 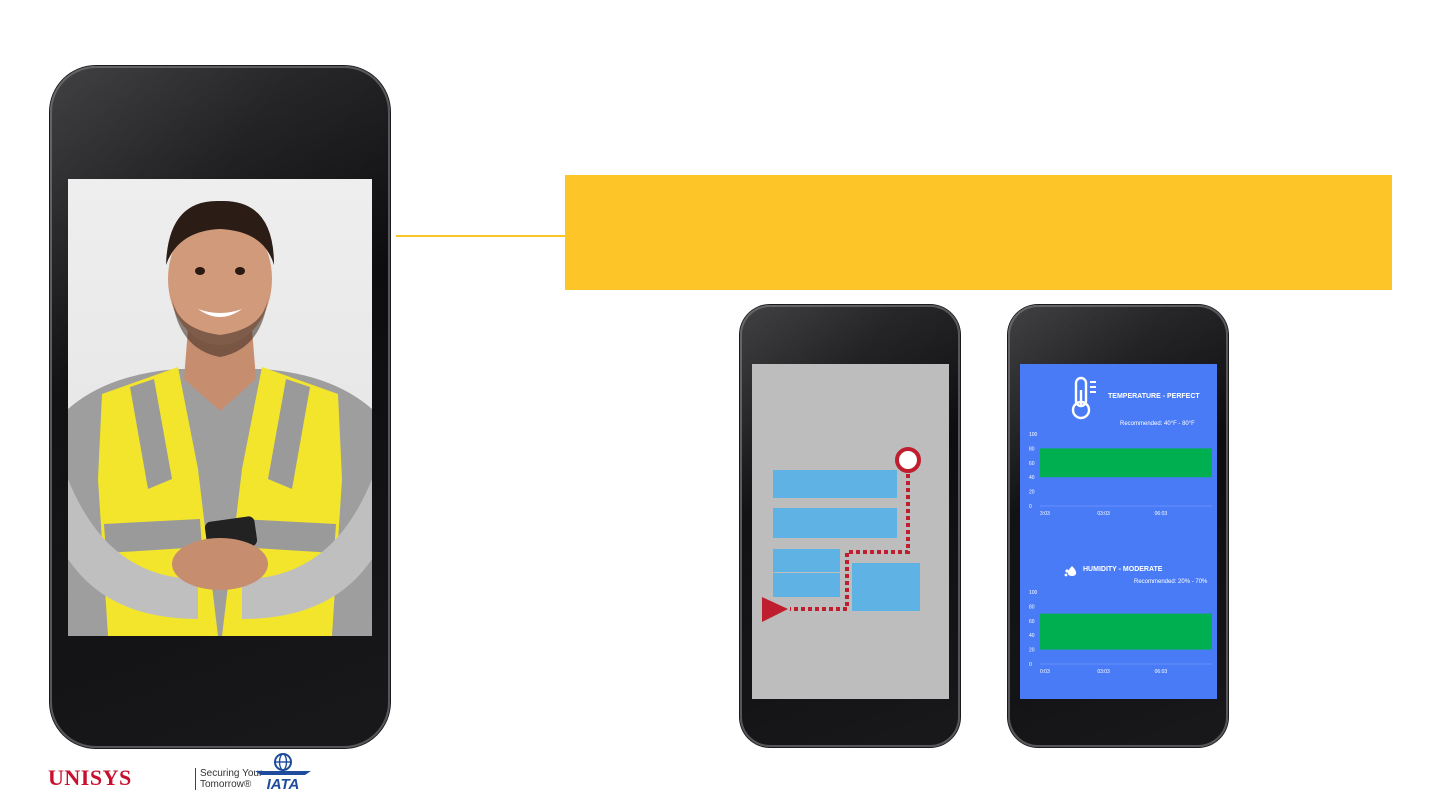 What do you see at coordinates (1045, 672) in the screenshot?
I see `humidity-x-tick: 0:03` at bounding box center [1045, 672].